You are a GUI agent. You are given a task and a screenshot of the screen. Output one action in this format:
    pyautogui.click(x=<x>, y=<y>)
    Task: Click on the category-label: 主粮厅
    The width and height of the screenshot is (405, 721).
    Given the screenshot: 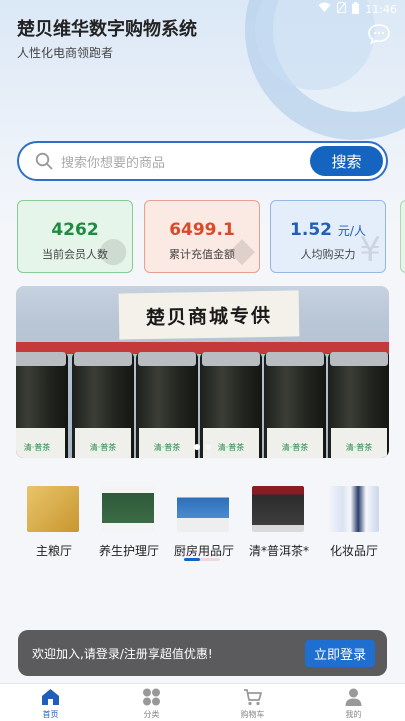 What is the action you would take?
    pyautogui.click(x=53, y=551)
    